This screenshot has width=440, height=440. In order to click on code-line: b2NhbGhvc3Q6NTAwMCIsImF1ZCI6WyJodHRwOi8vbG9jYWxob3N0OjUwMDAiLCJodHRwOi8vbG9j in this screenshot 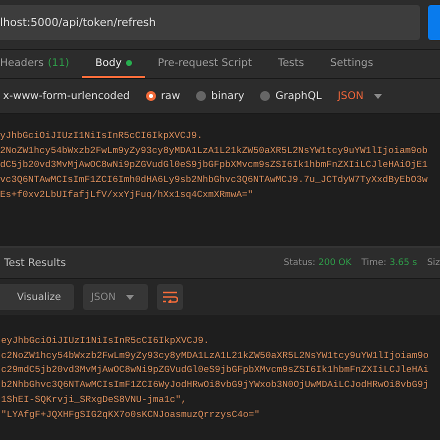, I will do `click(215, 385)`.